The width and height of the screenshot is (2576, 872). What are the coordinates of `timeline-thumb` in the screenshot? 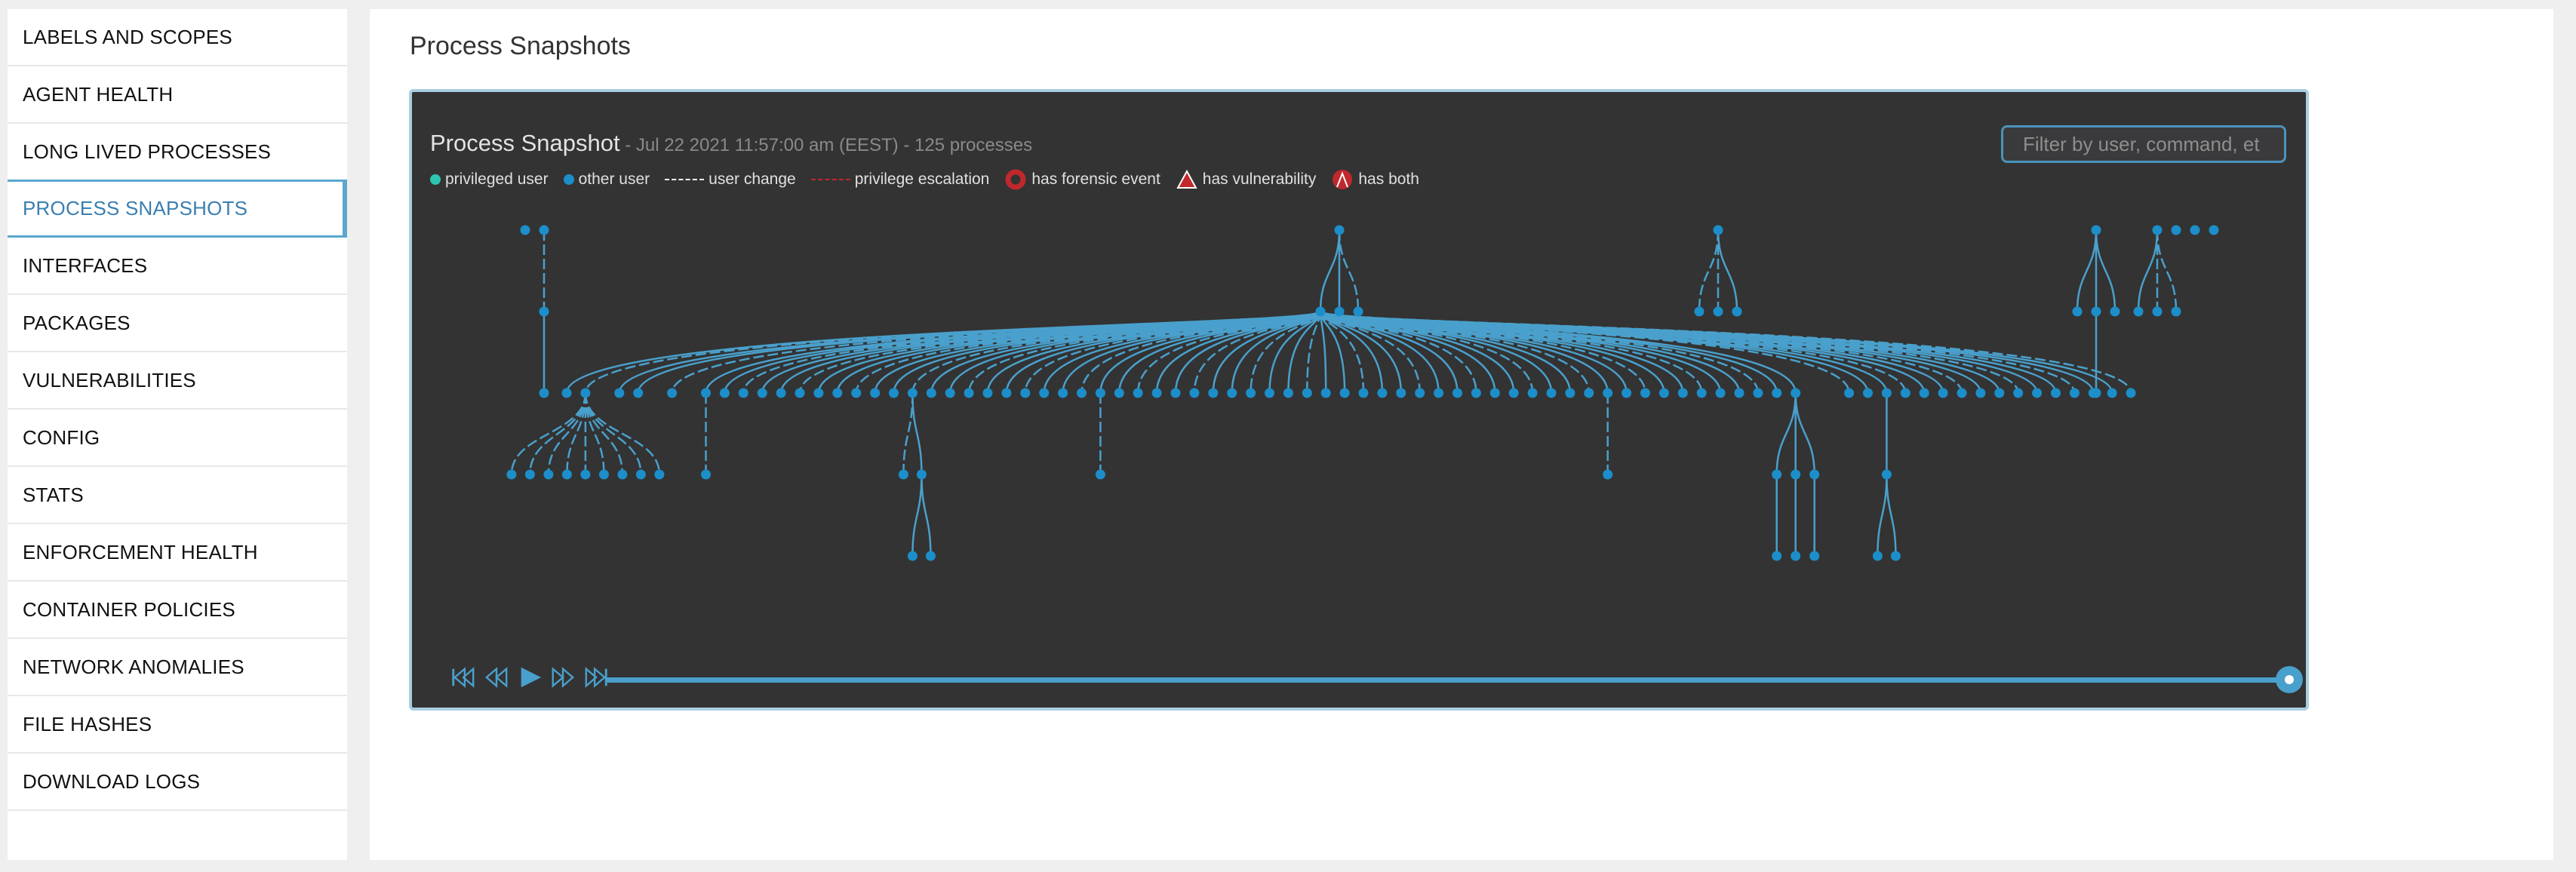 It's located at (2289, 679).